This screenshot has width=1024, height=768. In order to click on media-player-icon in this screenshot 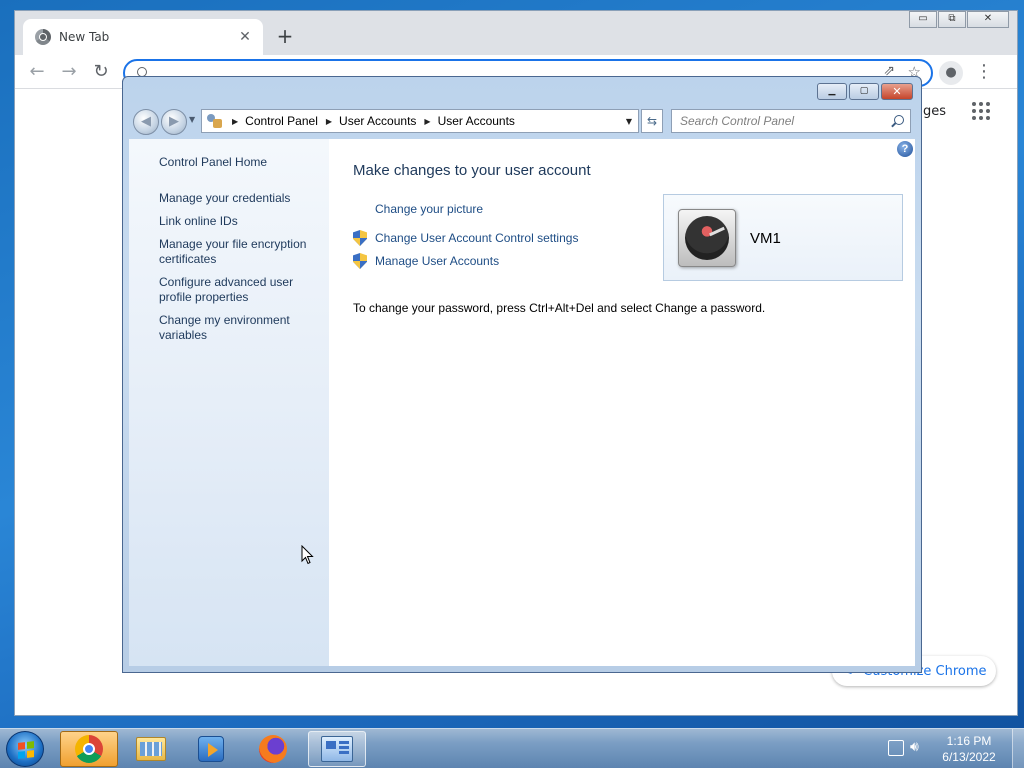, I will do `click(211, 749)`.